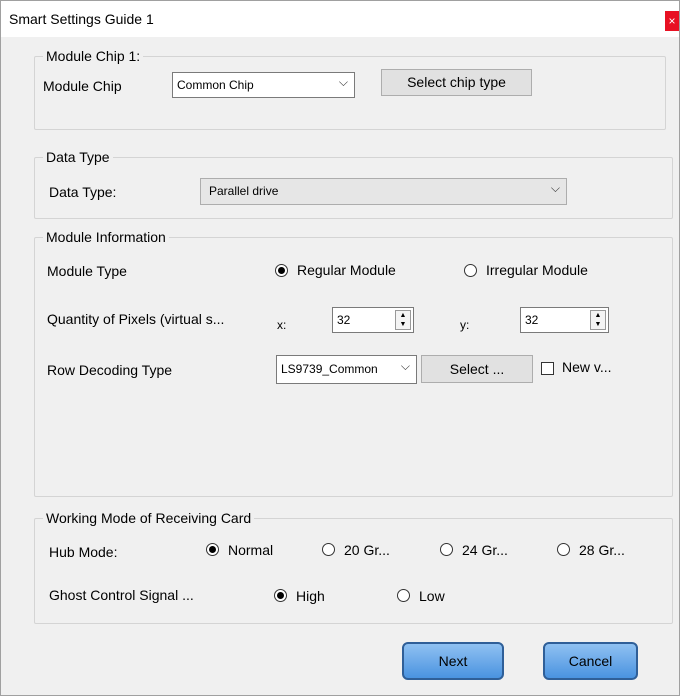 The width and height of the screenshot is (680, 696). What do you see at coordinates (446, 549) in the screenshot?
I see `hub-mode-24-radio` at bounding box center [446, 549].